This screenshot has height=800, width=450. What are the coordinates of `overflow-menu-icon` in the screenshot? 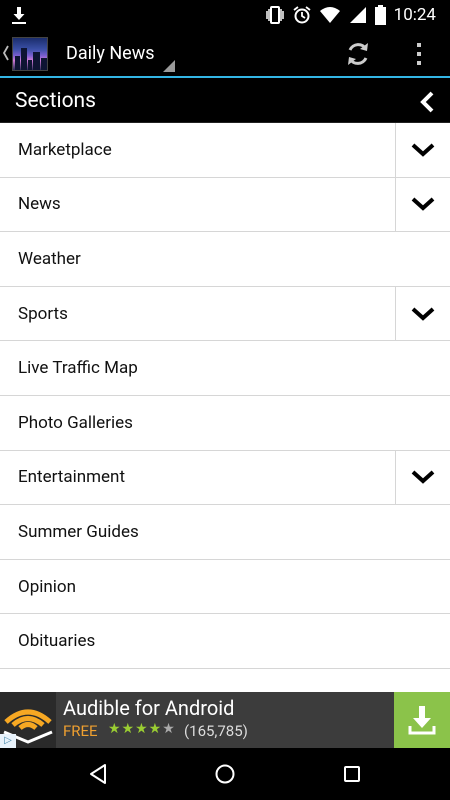 It's located at (419, 54).